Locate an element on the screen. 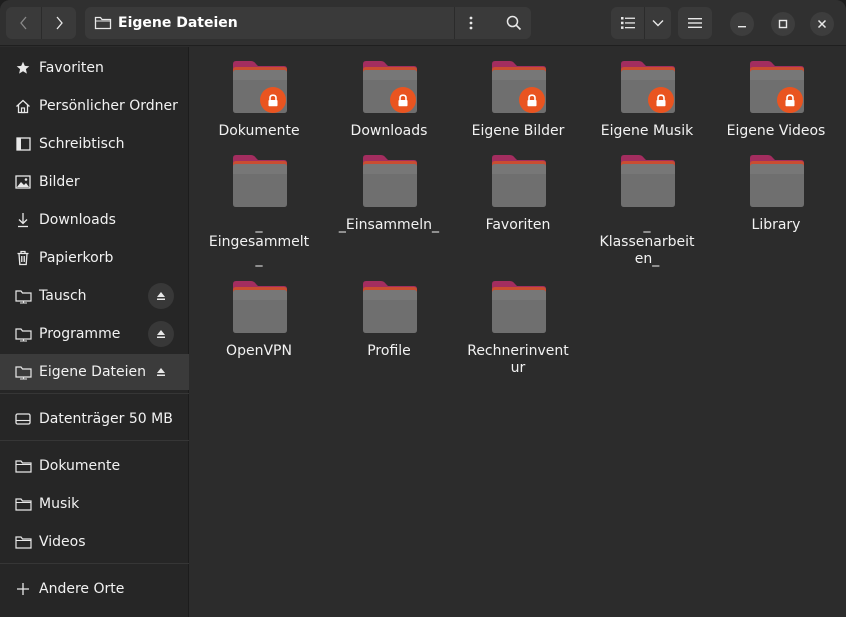  sidebar-item-programme: Programme is located at coordinates (94, 334).